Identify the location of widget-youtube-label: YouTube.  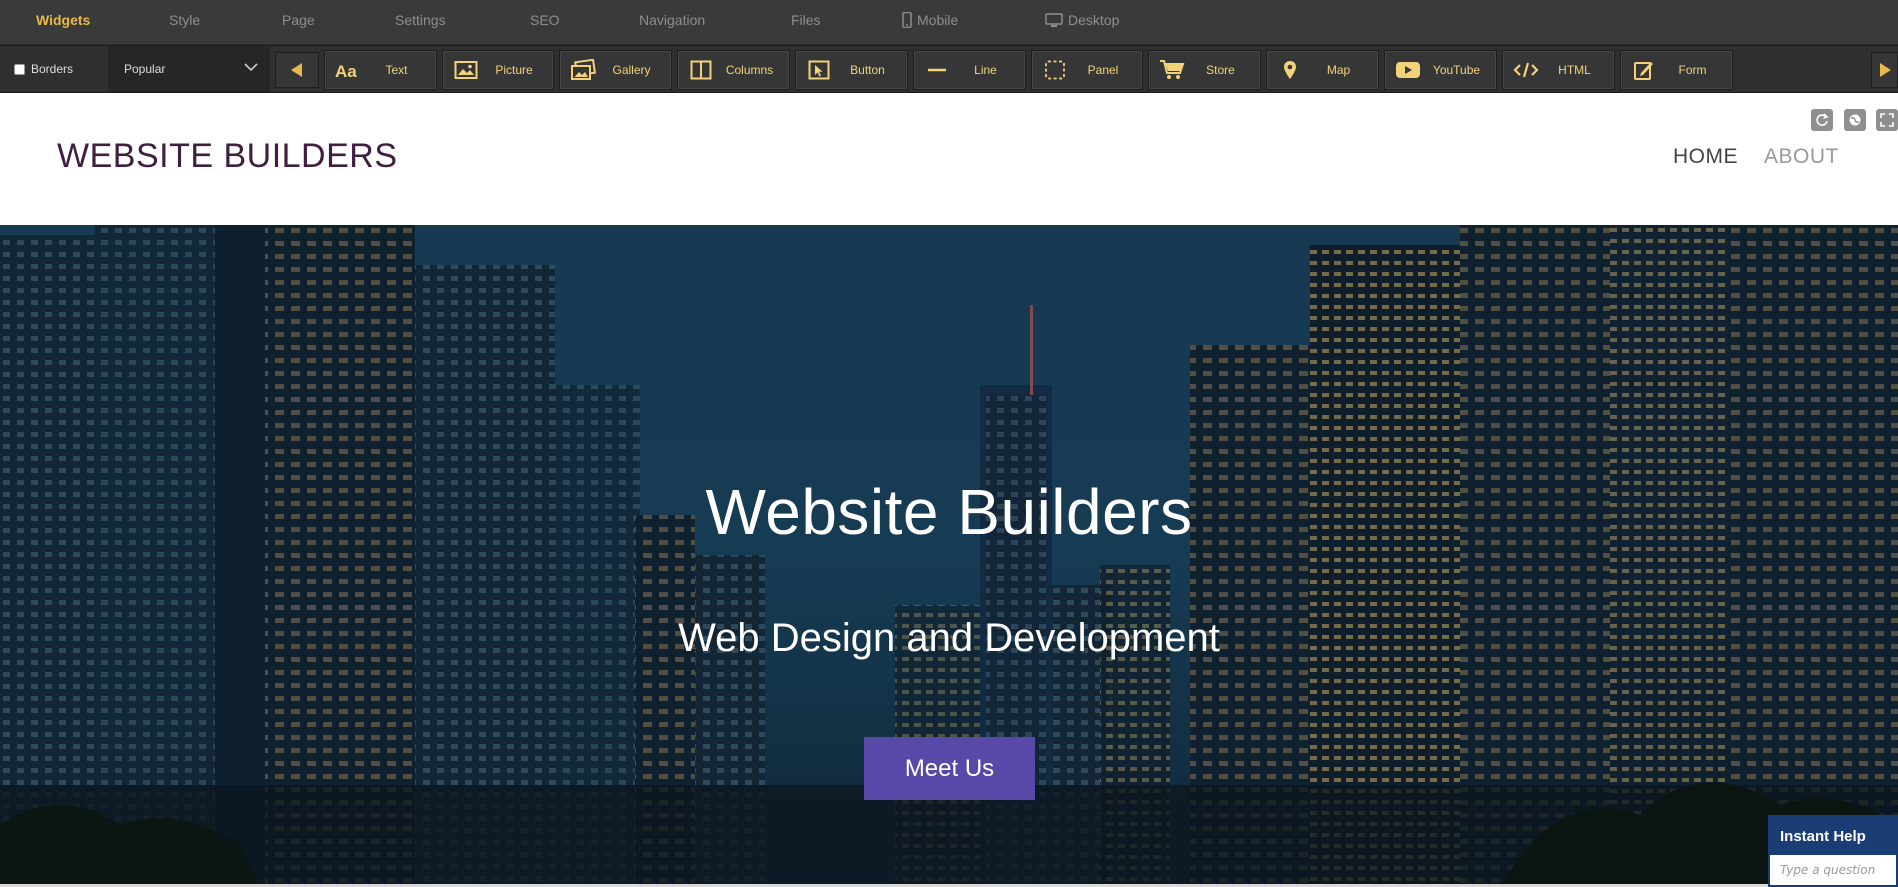
(1456, 70).